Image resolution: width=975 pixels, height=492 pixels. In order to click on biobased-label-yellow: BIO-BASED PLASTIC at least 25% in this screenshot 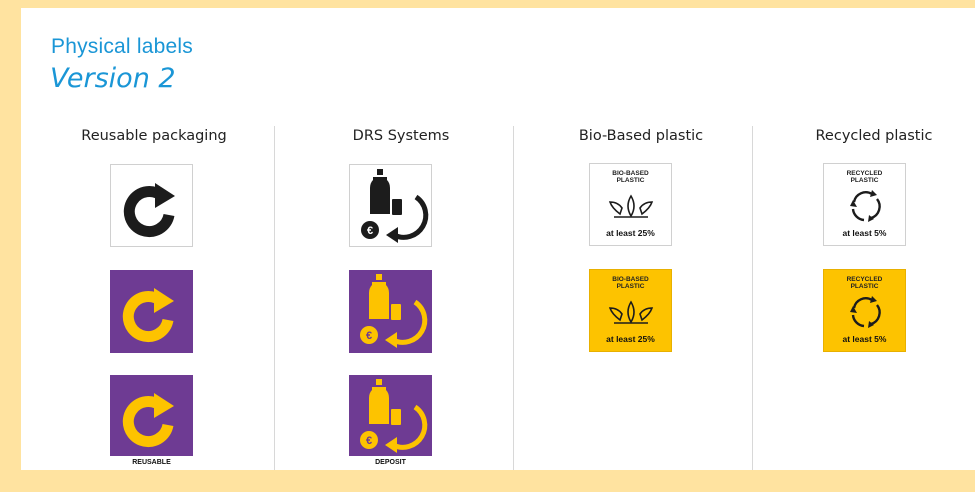, I will do `click(630, 310)`.